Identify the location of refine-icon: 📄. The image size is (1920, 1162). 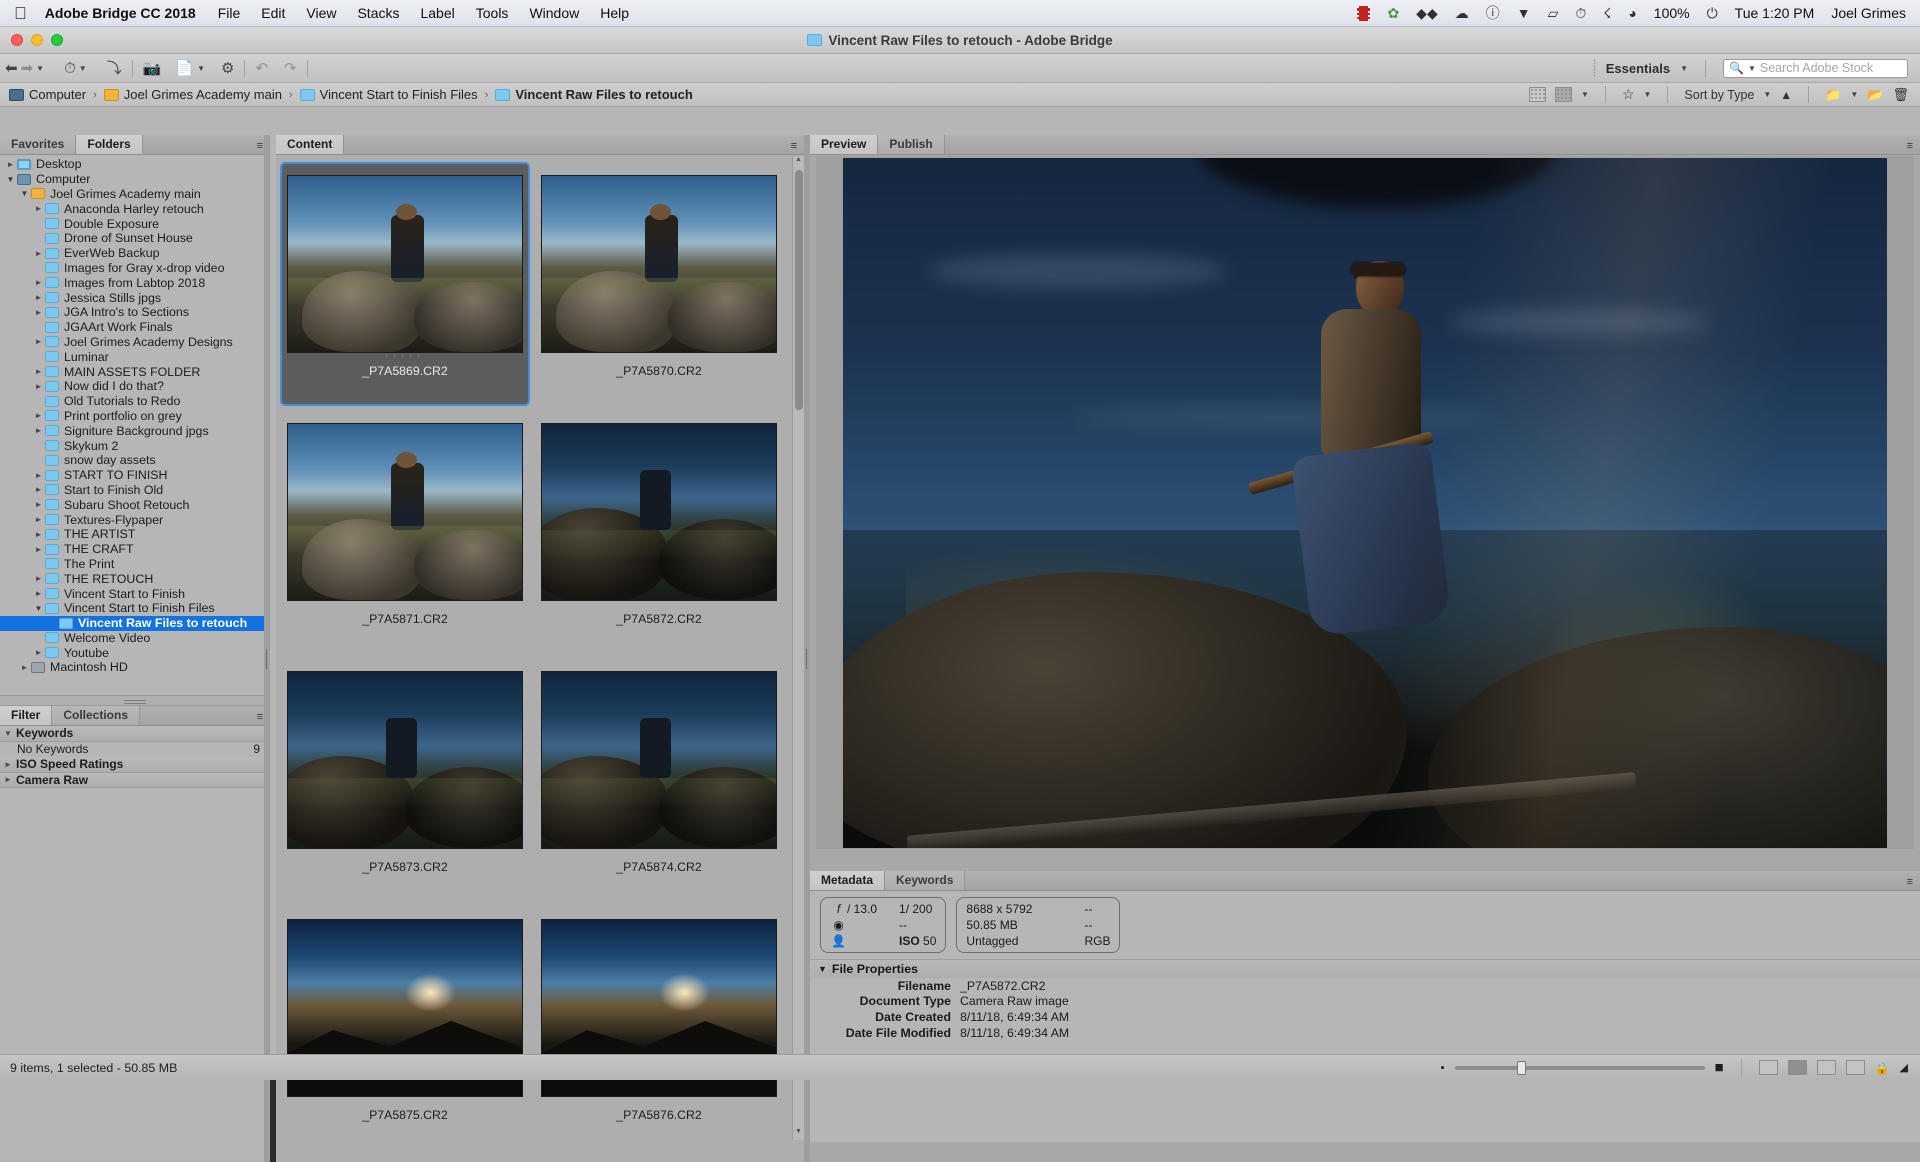
(184, 68).